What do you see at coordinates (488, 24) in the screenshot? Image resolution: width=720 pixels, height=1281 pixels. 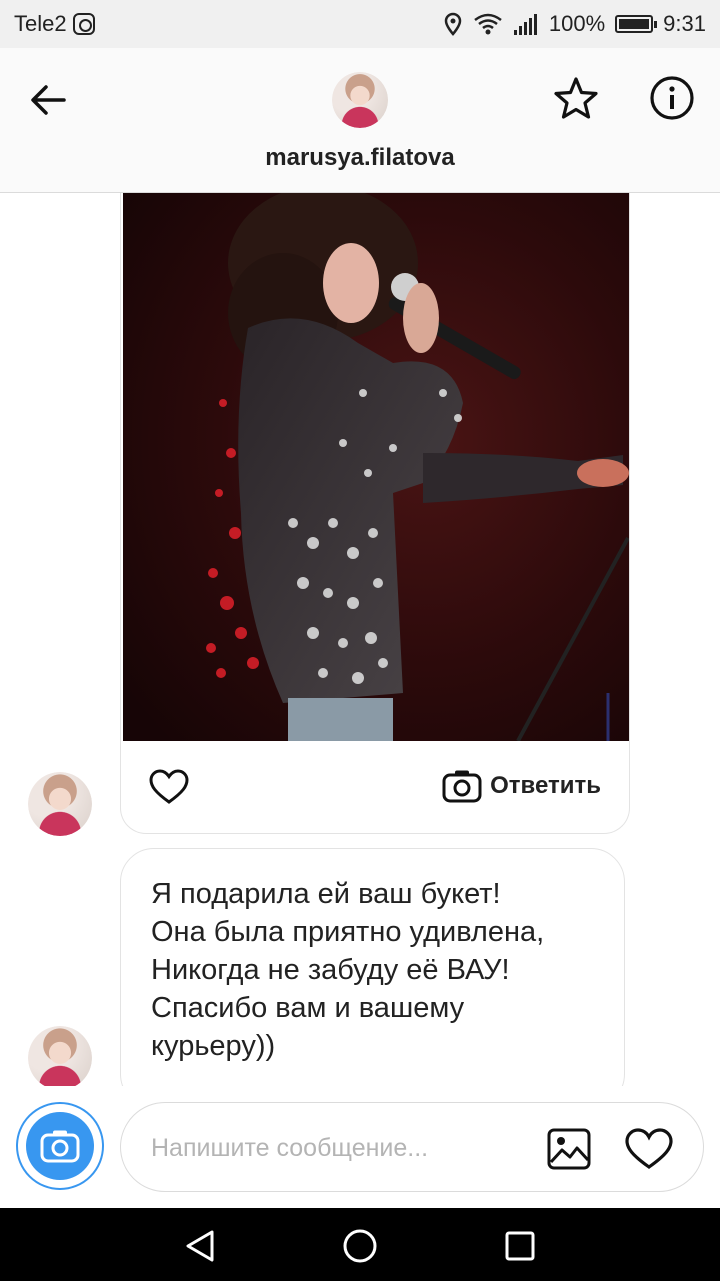 I see `wifi-icon` at bounding box center [488, 24].